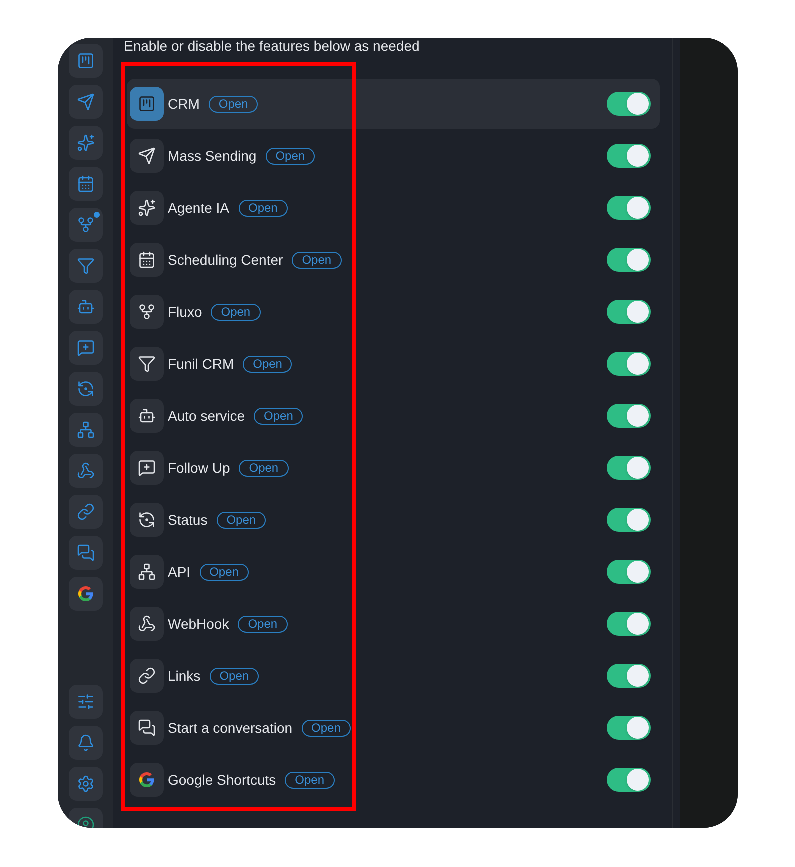 The image size is (795, 867). I want to click on feature-row: WebHook Open, so click(393, 624).